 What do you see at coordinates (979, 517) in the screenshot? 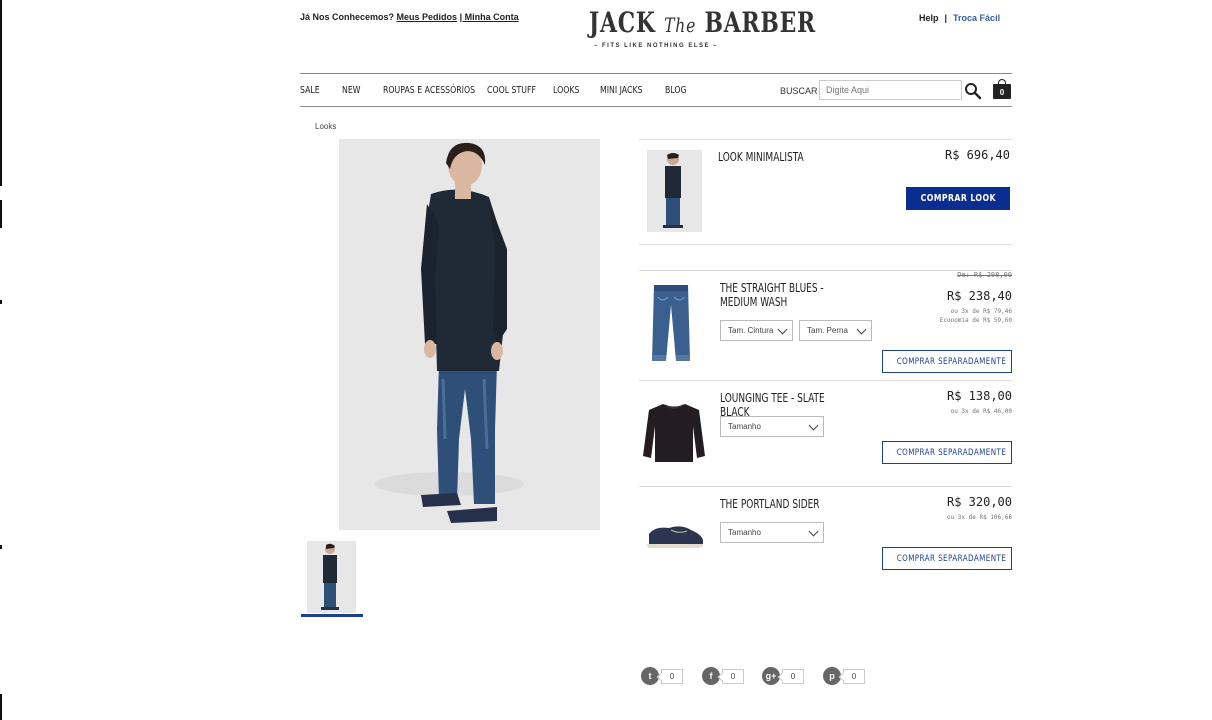
I see `installments-text: ou 3x de R$ 106,66` at bounding box center [979, 517].